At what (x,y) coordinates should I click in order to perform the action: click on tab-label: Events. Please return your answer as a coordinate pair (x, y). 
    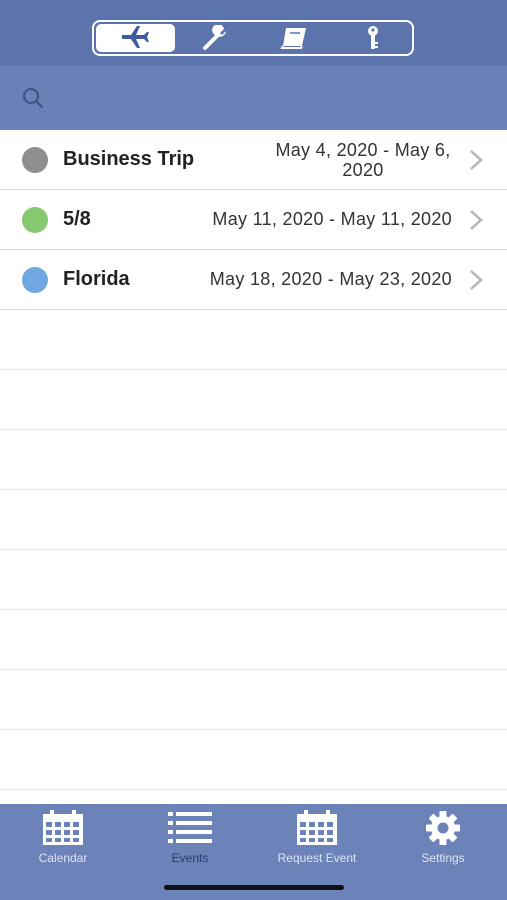
    Looking at the image, I should click on (190, 858).